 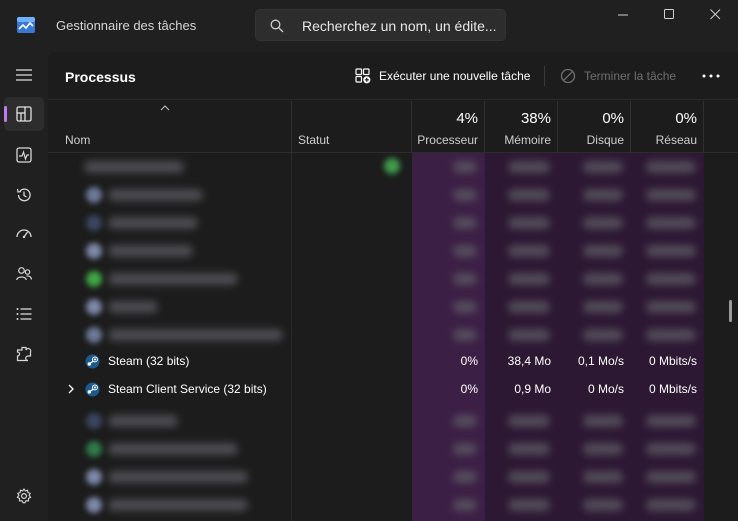 I want to click on disk-total-percent: 0%, so click(x=613, y=118).